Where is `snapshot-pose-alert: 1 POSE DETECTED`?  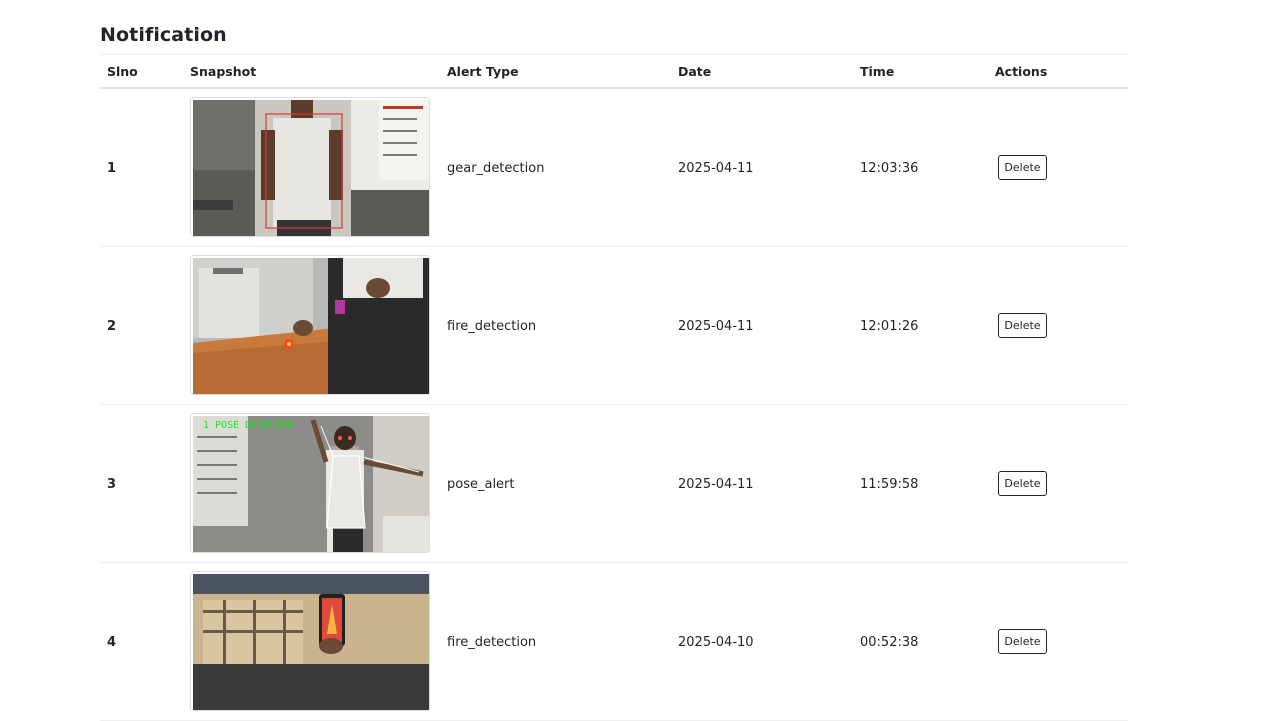
snapshot-pose-alert: 1 POSE DETECTED is located at coordinates (311, 484).